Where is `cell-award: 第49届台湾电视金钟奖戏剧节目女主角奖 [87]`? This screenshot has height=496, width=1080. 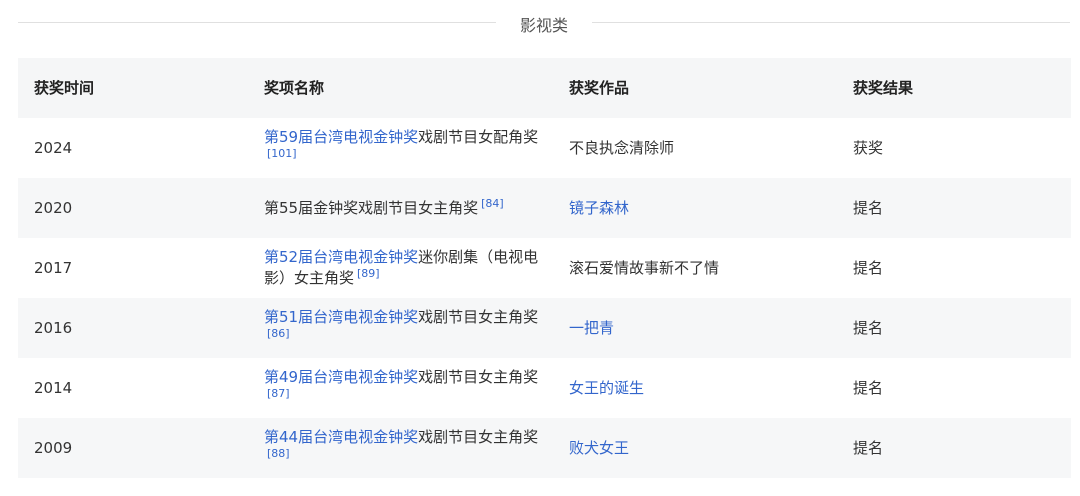
cell-award: 第49届台湾电视金钟奖戏剧节目女主角奖 [87] is located at coordinates (400, 388).